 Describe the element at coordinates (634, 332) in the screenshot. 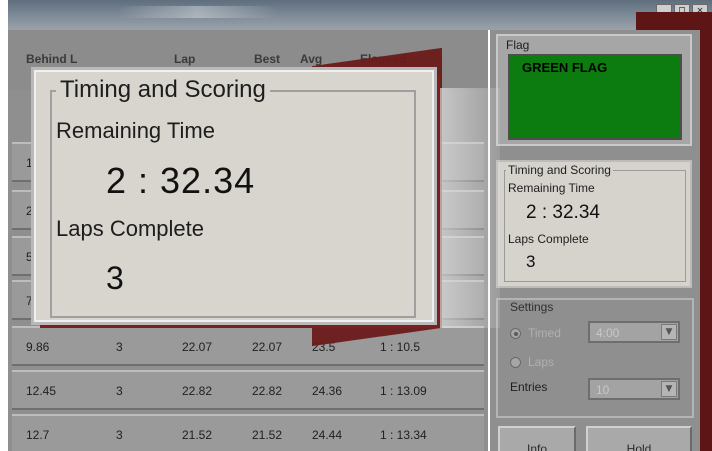

I see `timed-select: 4:00 ▼` at that location.